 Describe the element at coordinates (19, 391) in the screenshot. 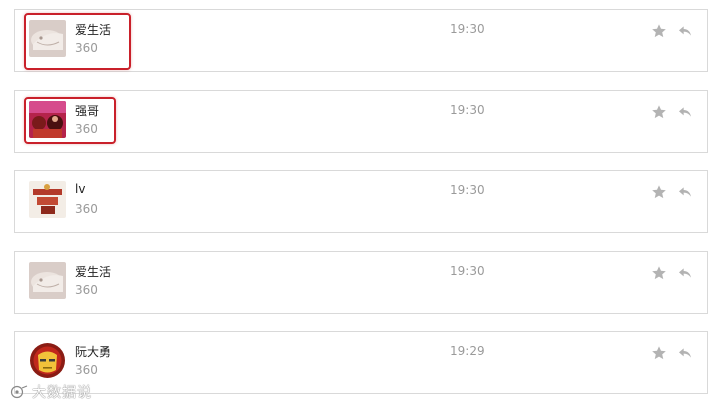

I see `watermark-logo-icon` at that location.